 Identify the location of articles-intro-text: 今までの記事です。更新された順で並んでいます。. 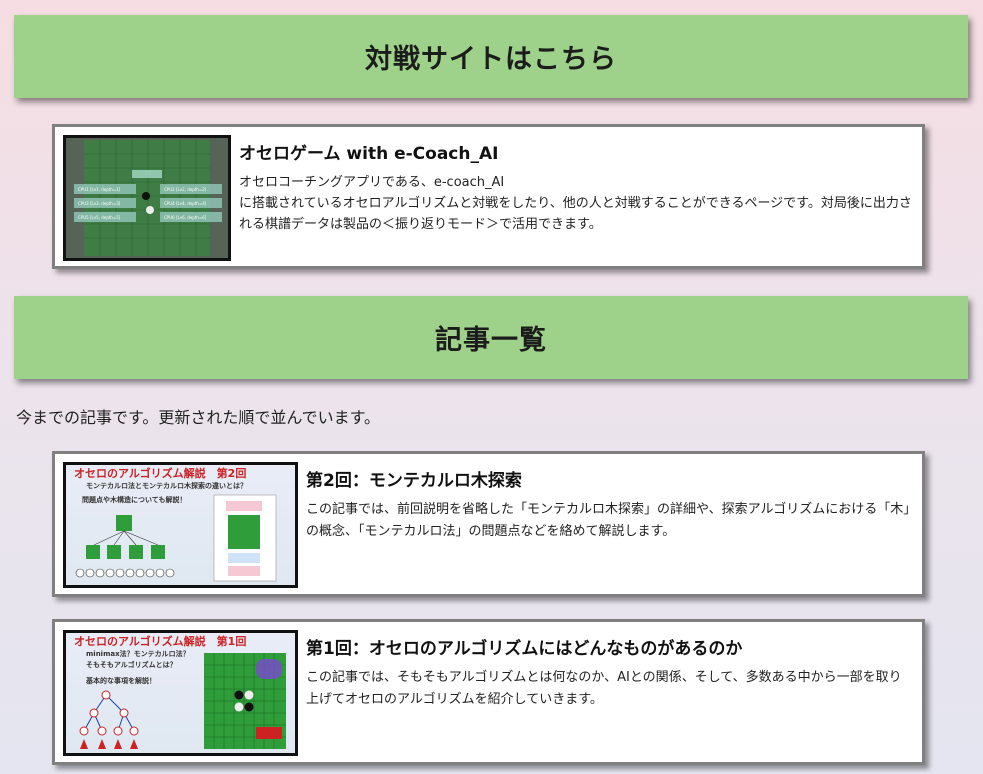
(198, 417).